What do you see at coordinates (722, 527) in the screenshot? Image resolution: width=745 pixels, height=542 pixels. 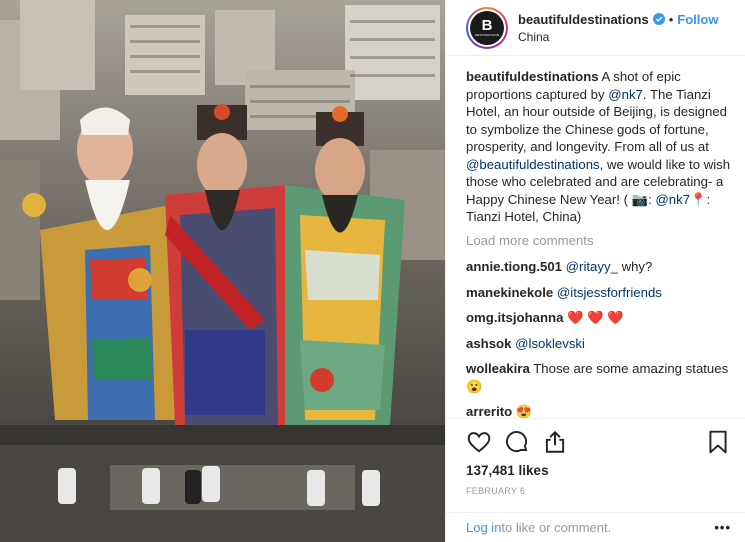 I see `more-options-icon: •••` at bounding box center [722, 527].